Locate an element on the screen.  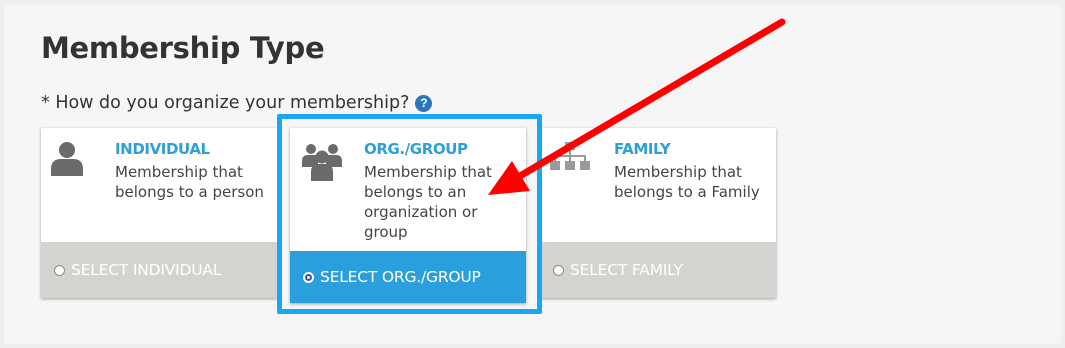
select-family-button: SELECT FAMILY is located at coordinates (658, 270).